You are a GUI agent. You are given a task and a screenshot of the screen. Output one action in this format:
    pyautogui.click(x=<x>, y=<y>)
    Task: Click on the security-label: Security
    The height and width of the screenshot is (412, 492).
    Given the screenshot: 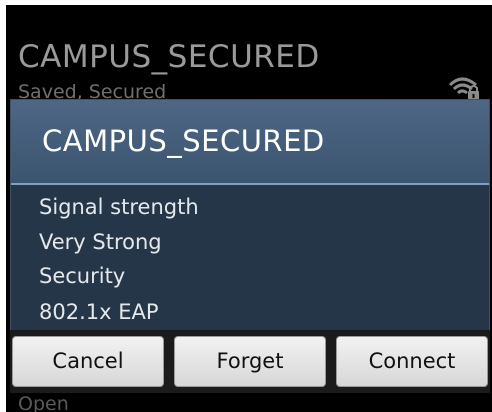 What is the action you would take?
    pyautogui.click(x=82, y=276)
    